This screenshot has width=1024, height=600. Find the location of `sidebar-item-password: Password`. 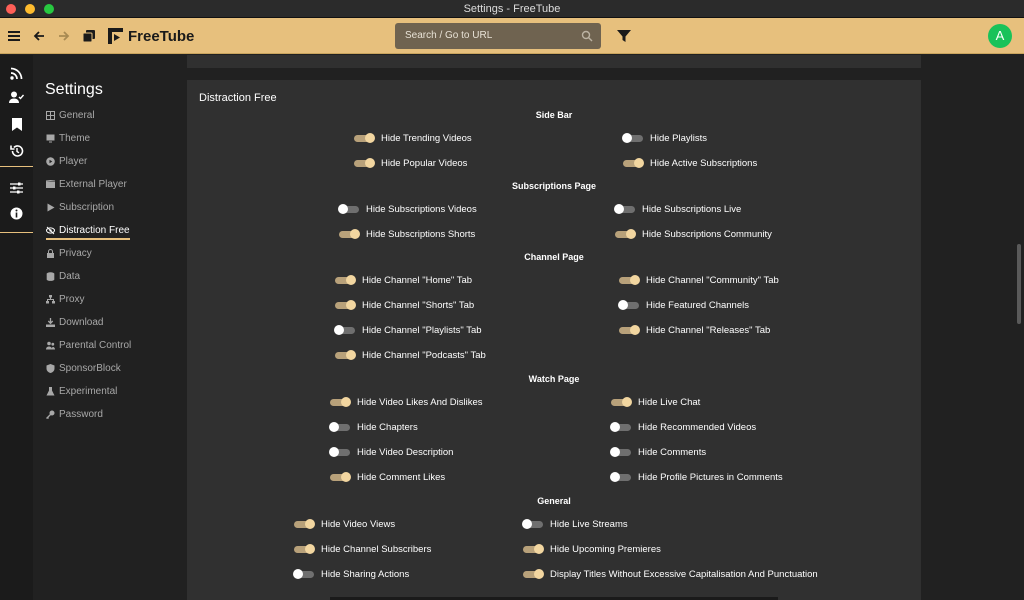

sidebar-item-password: Password is located at coordinates (74, 414).